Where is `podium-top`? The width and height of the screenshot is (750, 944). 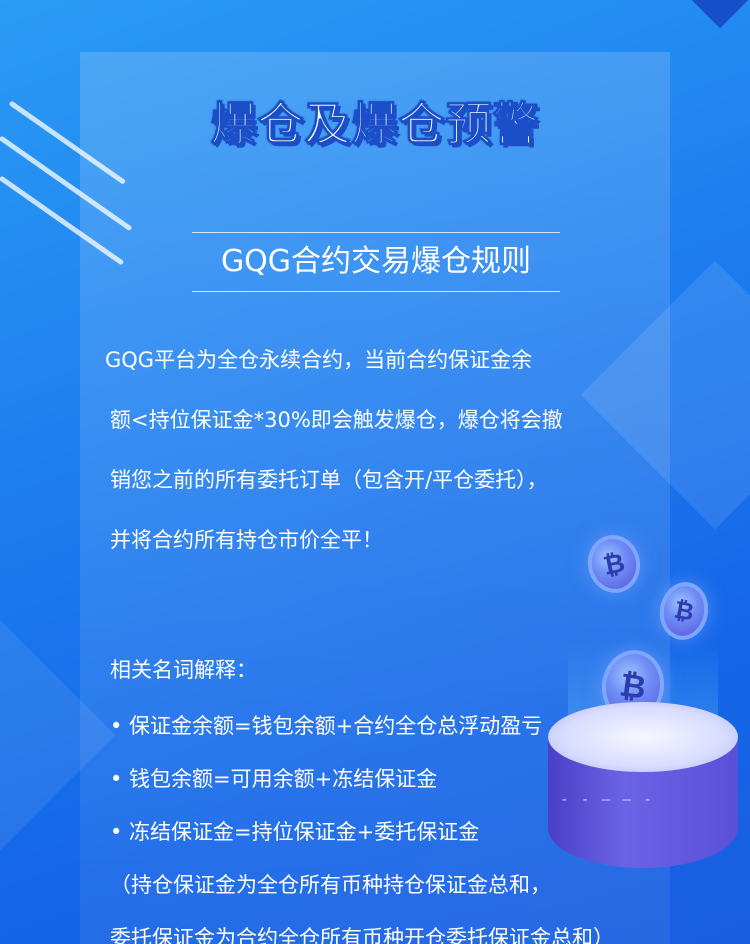 podium-top is located at coordinates (643, 737).